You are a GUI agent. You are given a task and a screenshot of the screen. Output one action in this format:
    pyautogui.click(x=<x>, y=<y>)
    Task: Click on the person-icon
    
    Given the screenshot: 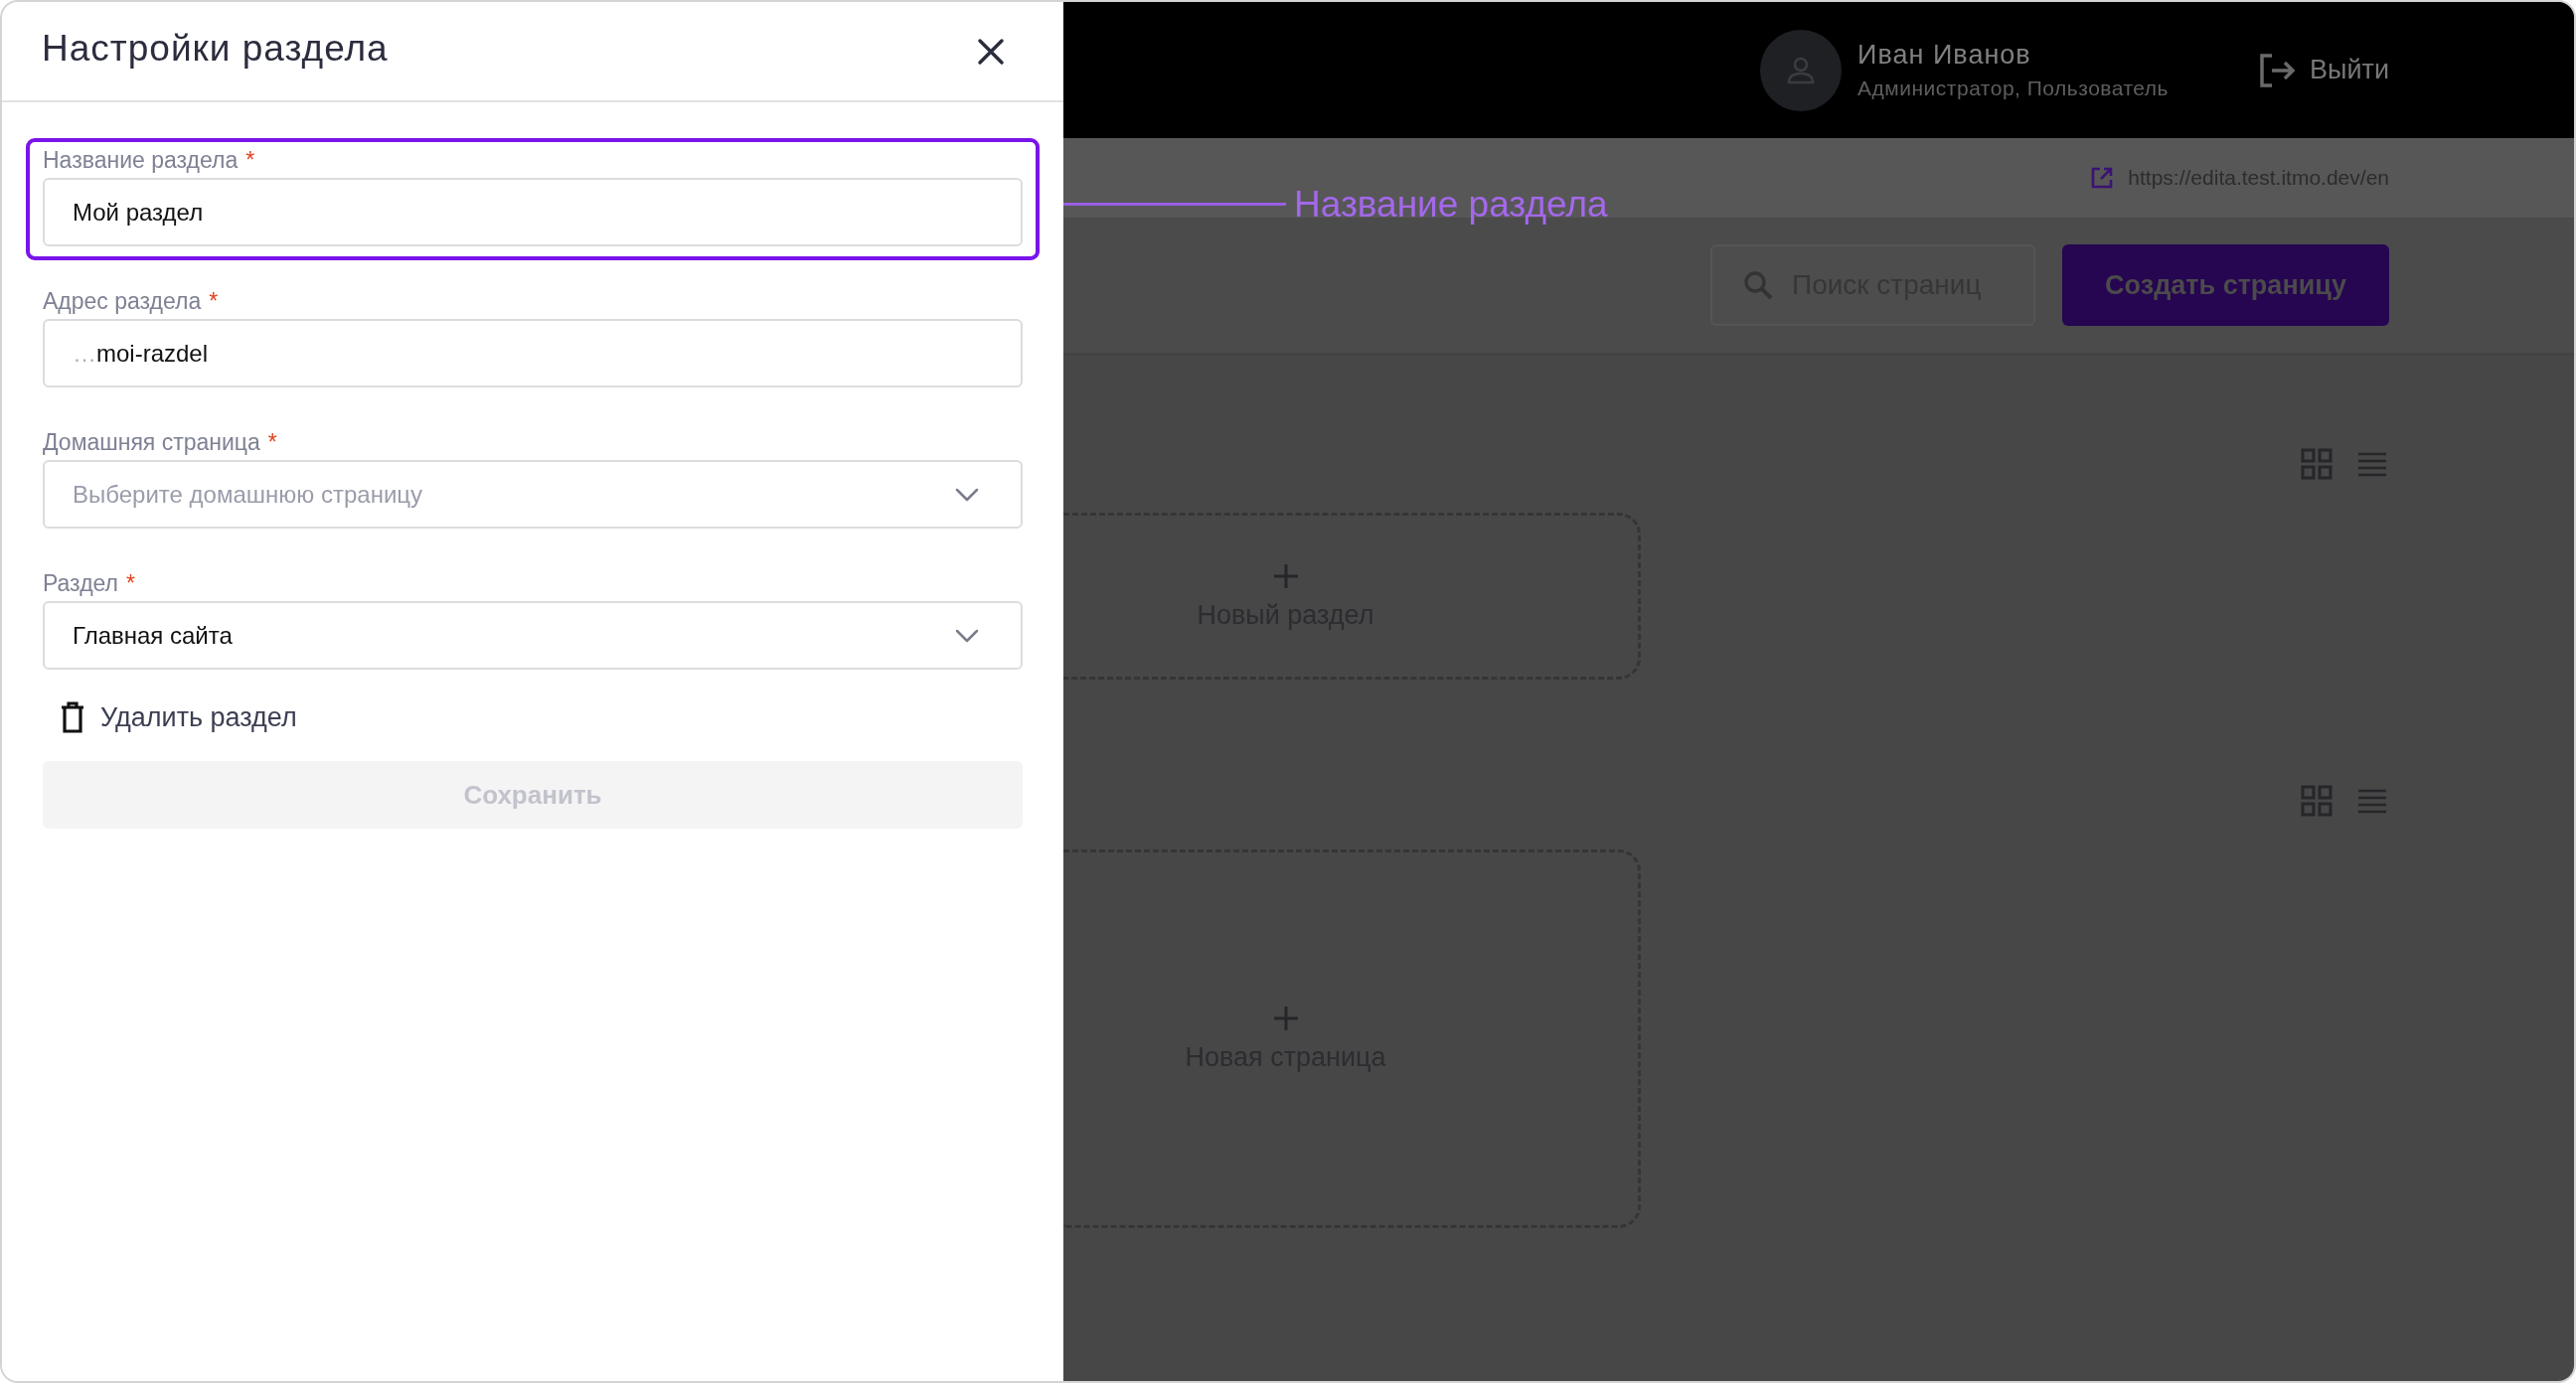 What is the action you would take?
    pyautogui.click(x=1801, y=70)
    